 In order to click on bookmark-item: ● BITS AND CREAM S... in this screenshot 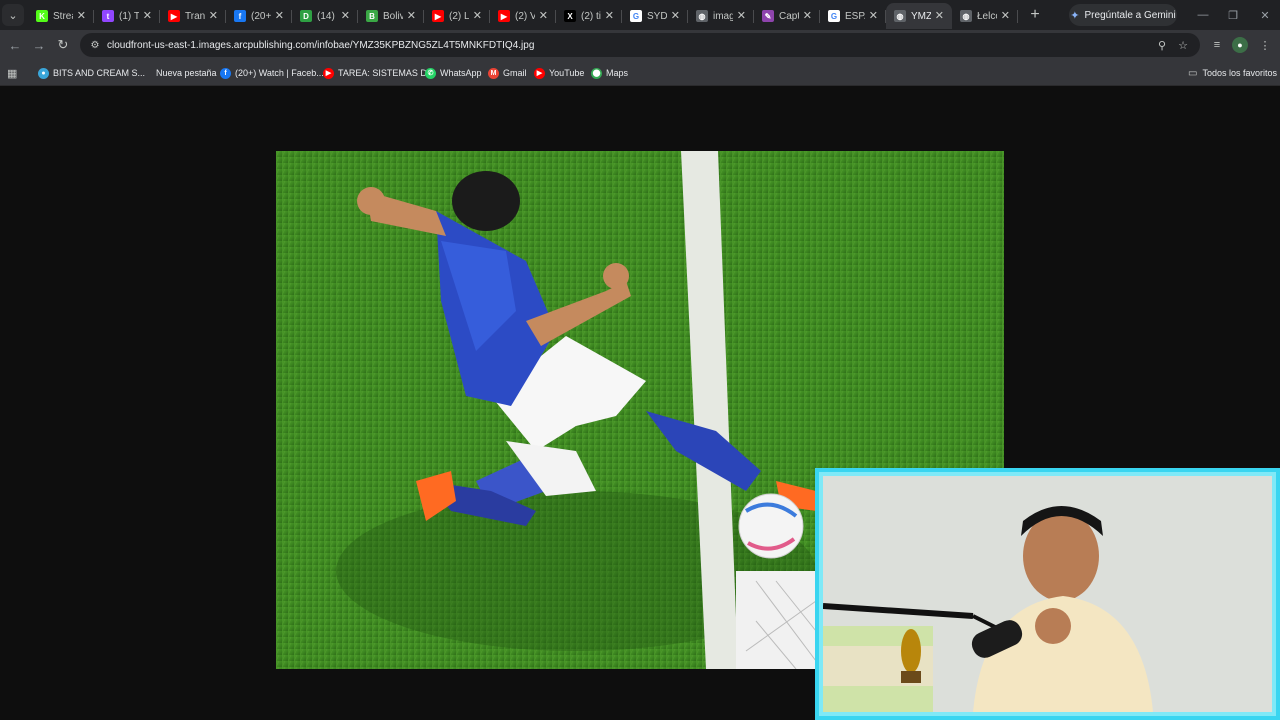, I will do `click(91, 73)`.